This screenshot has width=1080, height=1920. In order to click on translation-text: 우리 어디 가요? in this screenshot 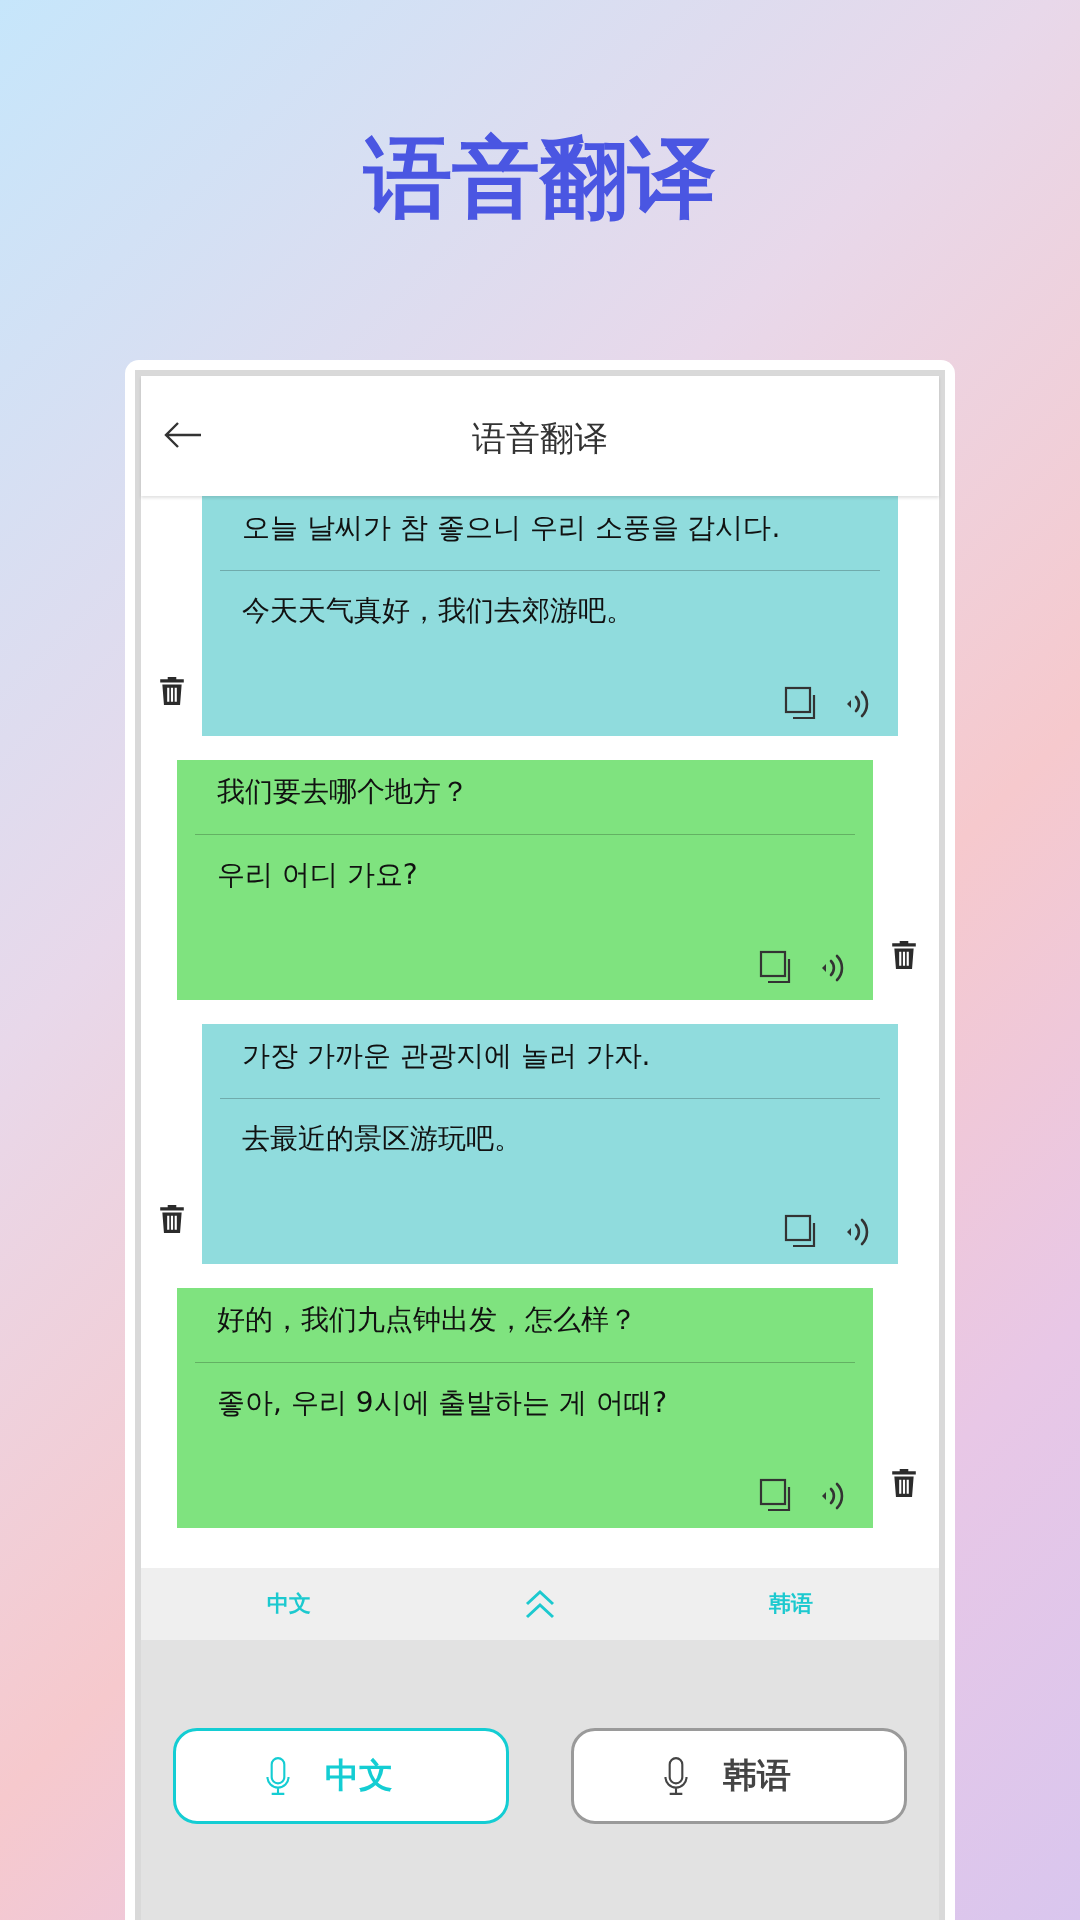, I will do `click(317, 875)`.